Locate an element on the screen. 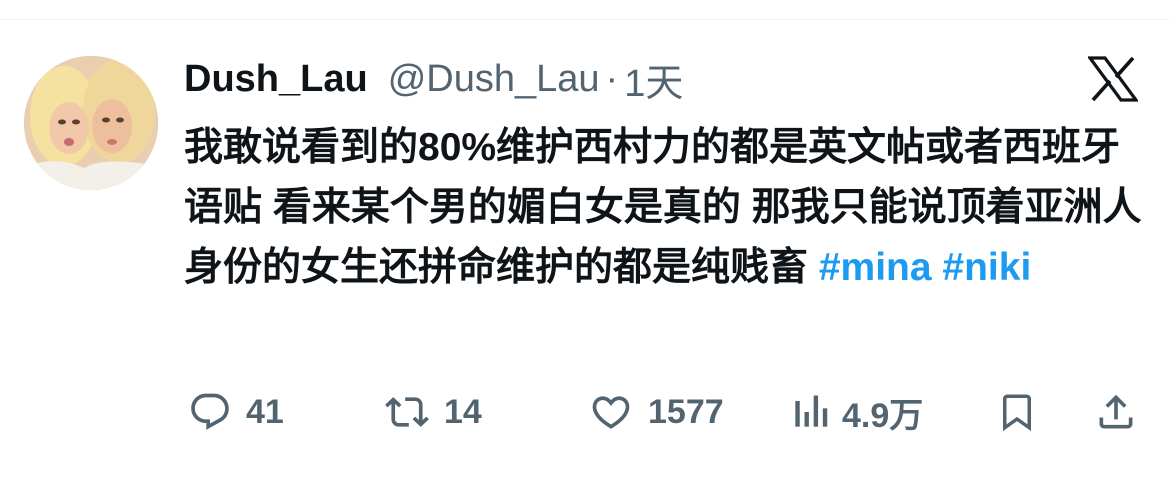  action-bar: 41 14 1577 4.9万 is located at coordinates (664, 412).